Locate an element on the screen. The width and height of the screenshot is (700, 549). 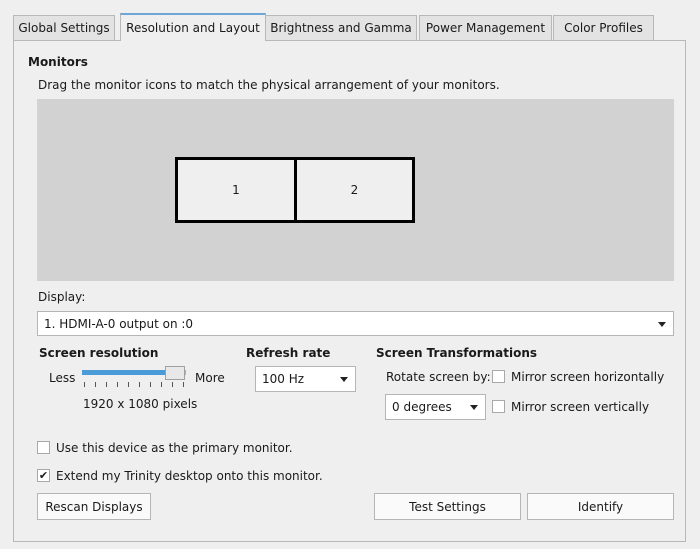
test-settings-button: Test Settings is located at coordinates (447, 506).